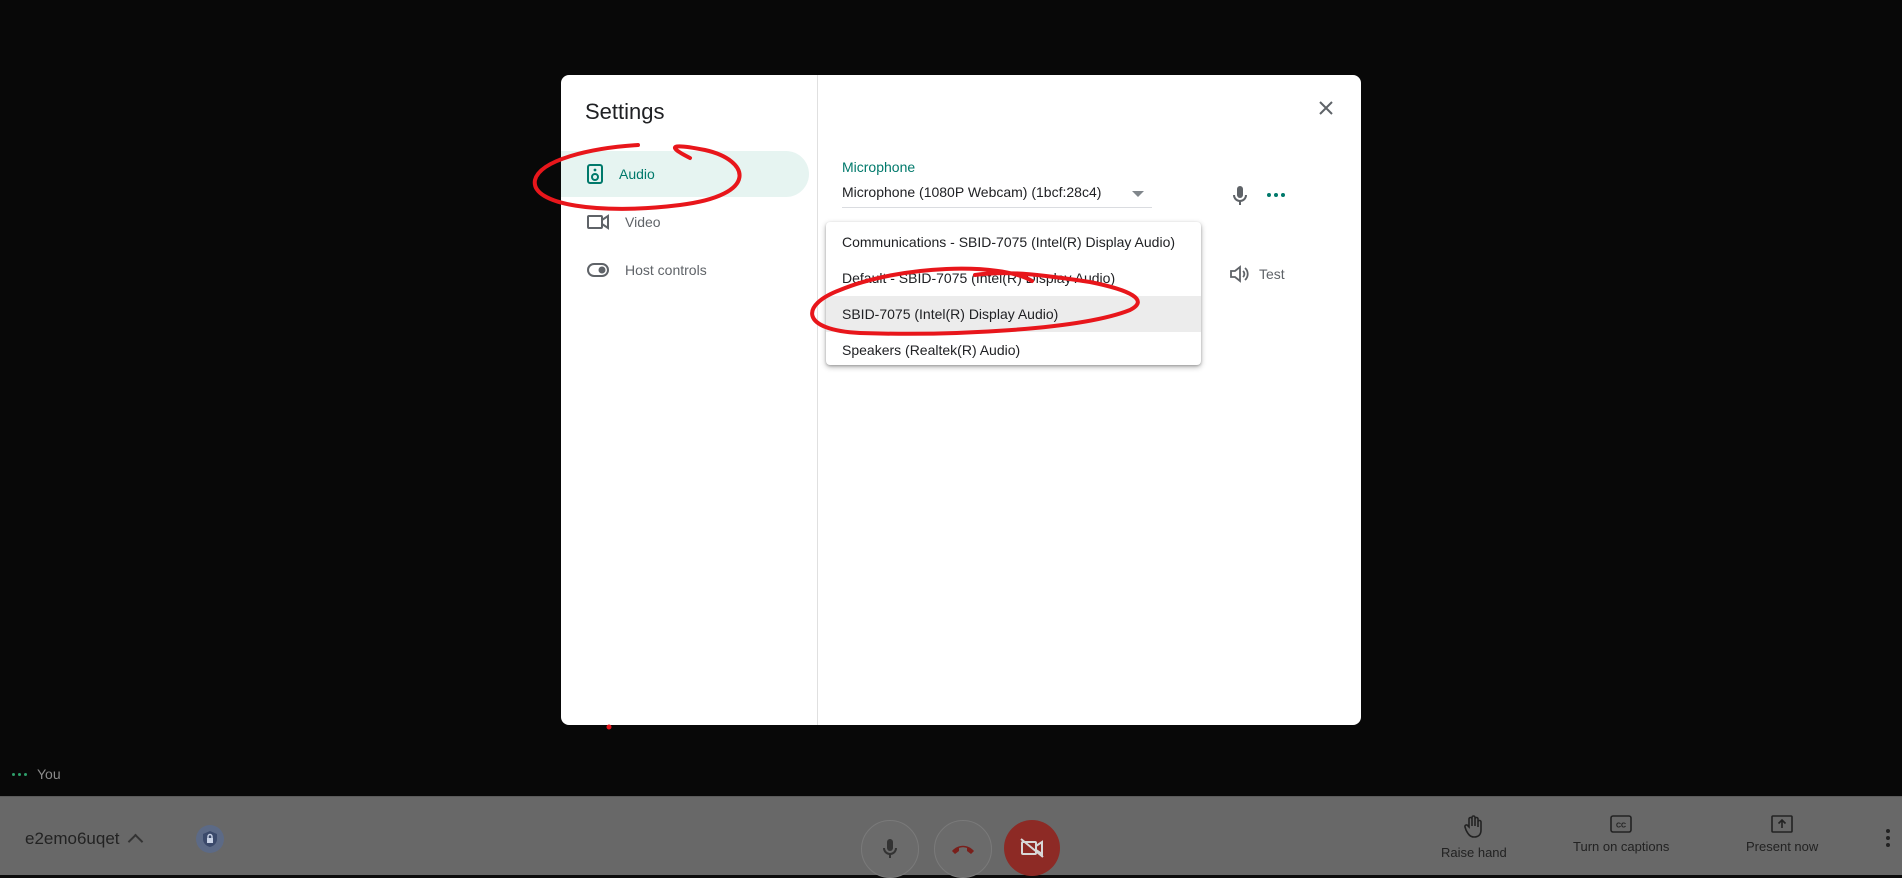 This screenshot has height=878, width=1902. What do you see at coordinates (1473, 826) in the screenshot?
I see `hand-icon` at bounding box center [1473, 826].